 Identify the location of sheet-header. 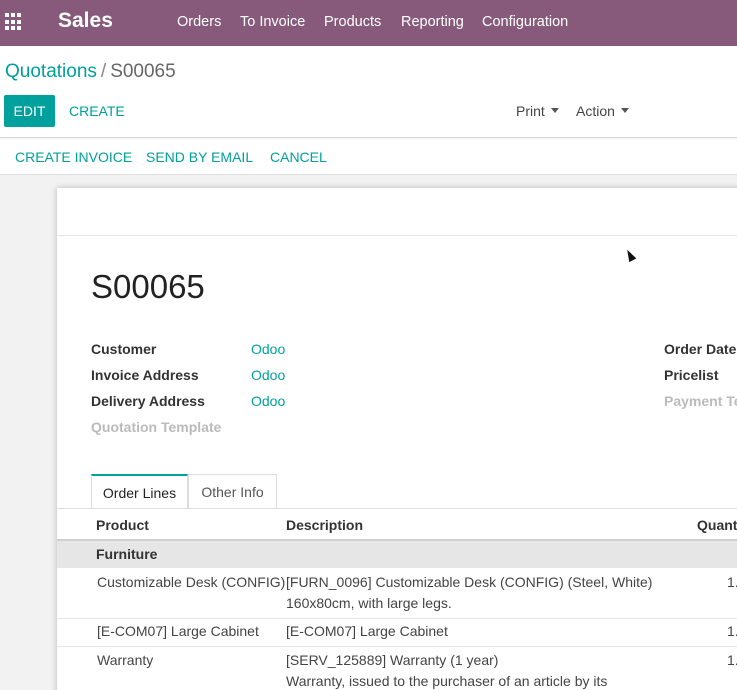
(397, 212).